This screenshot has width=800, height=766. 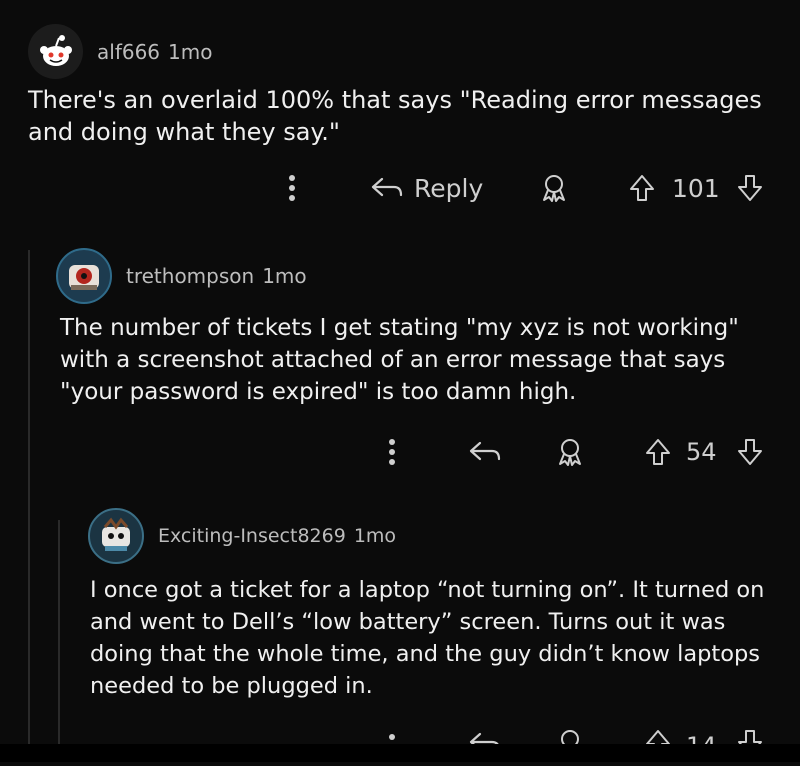 What do you see at coordinates (408, 51) in the screenshot?
I see `comment-header: alf666 1mo` at bounding box center [408, 51].